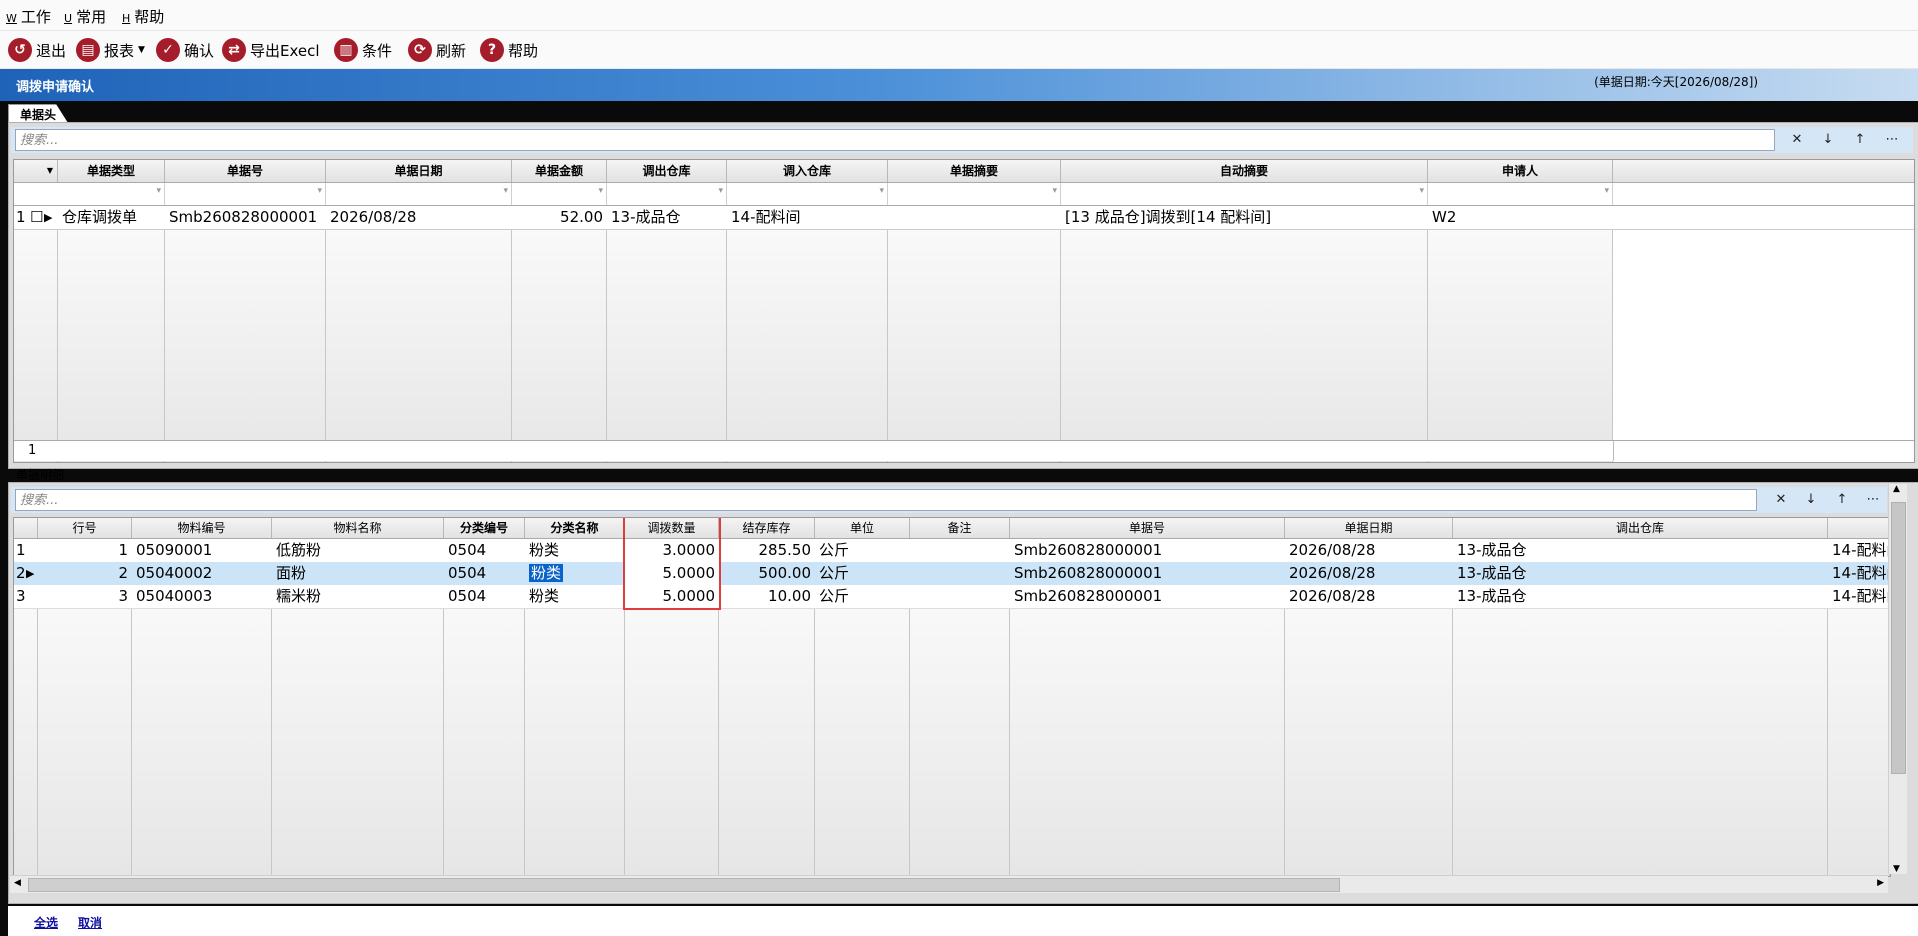 This screenshot has width=1918, height=936. What do you see at coordinates (959, 15) in the screenshot?
I see `menu-bar: W 工作 U 常用 H 帮助` at bounding box center [959, 15].